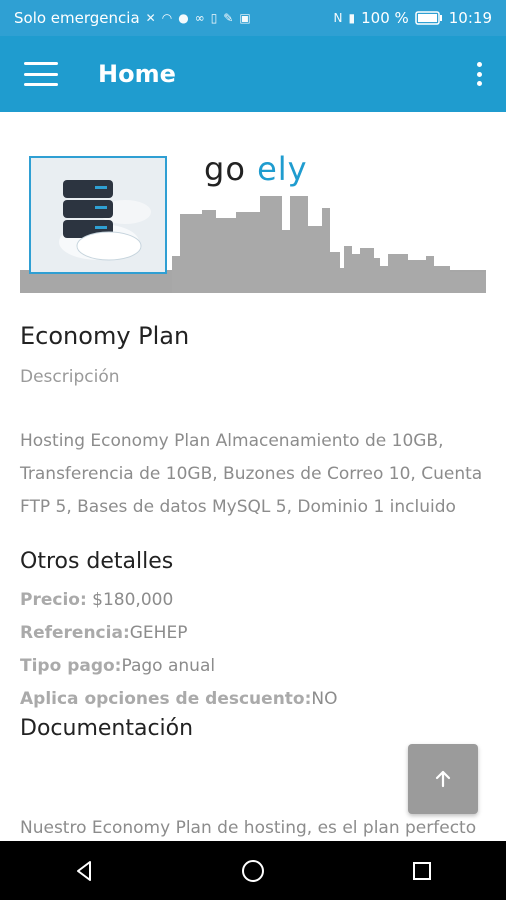  Describe the element at coordinates (256, 169) in the screenshot. I see `brand-logo: go ely` at that location.